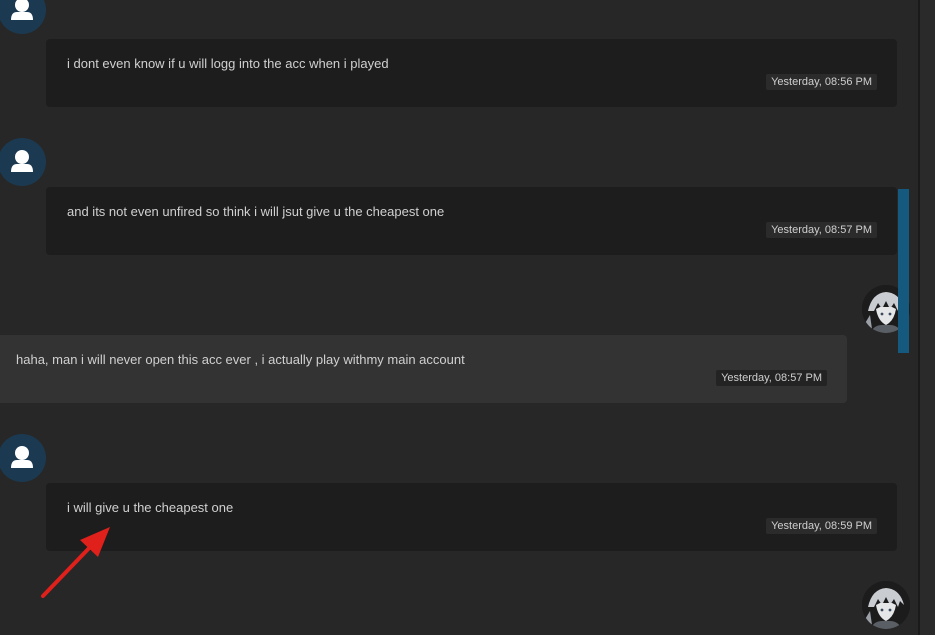  I want to click on message-text: i will give u the cheapest one, so click(150, 507).